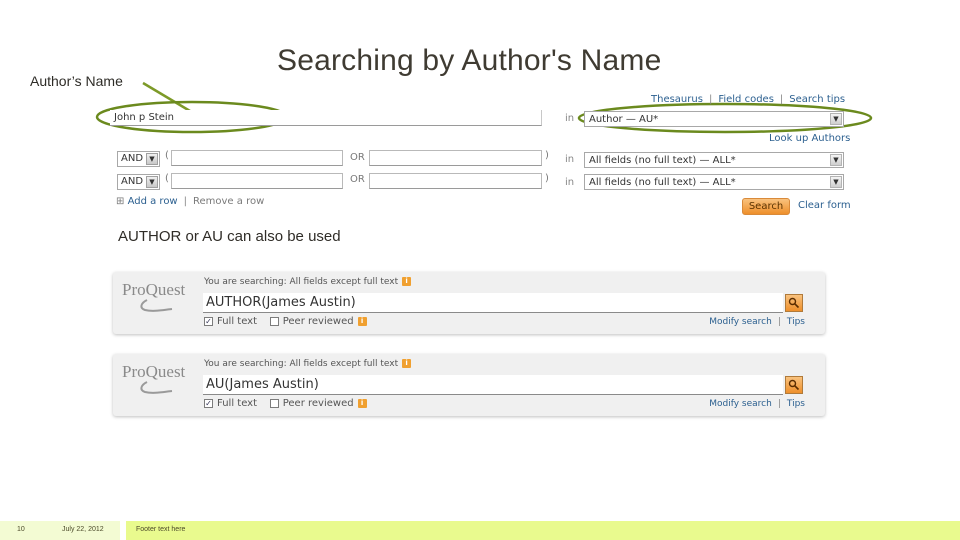 Image resolution: width=960 pixels, height=540 pixels. I want to click on clear-form-link: Clear form, so click(824, 205).